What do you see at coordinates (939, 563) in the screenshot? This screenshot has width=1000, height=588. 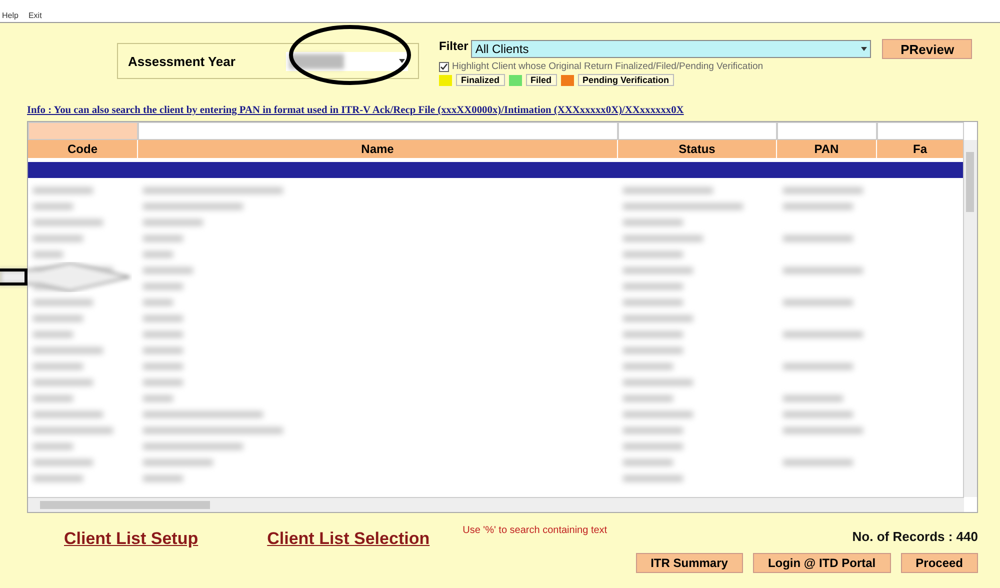 I see `action-button: Proceed` at bounding box center [939, 563].